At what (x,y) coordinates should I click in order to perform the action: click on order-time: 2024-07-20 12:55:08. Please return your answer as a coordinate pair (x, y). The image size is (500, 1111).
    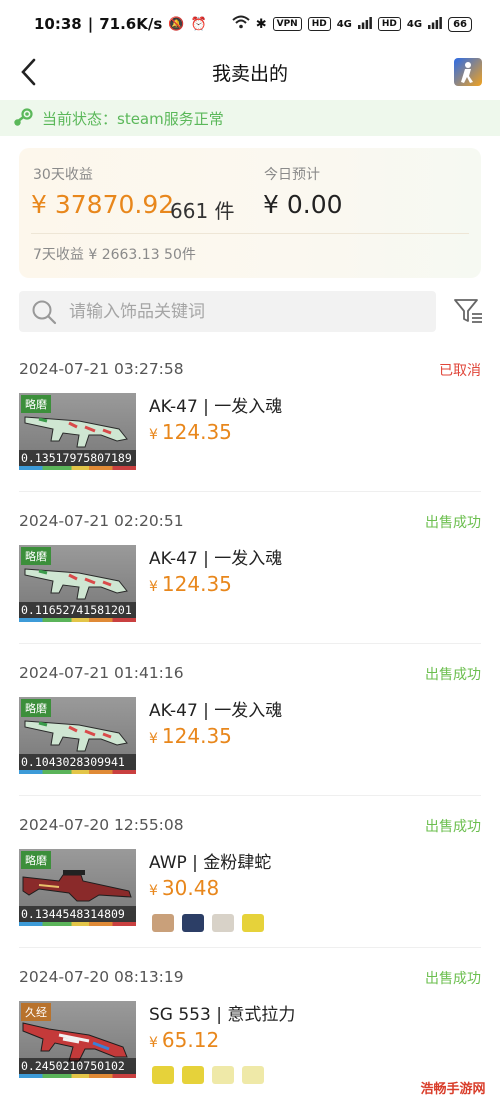
    Looking at the image, I should click on (101, 825).